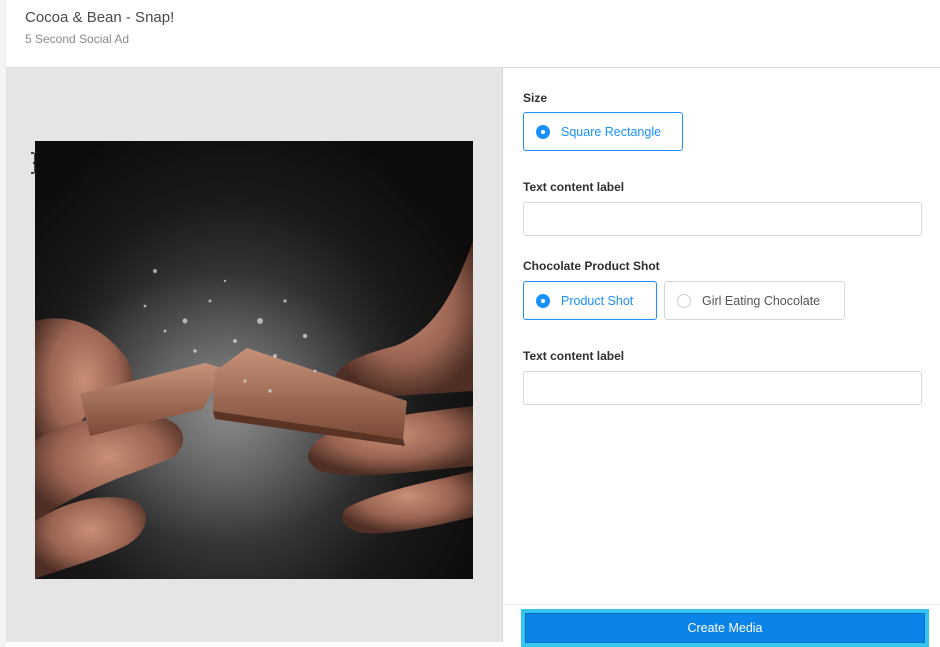  Describe the element at coordinates (574, 187) in the screenshot. I see `text-content-label-1: Text content label` at that location.